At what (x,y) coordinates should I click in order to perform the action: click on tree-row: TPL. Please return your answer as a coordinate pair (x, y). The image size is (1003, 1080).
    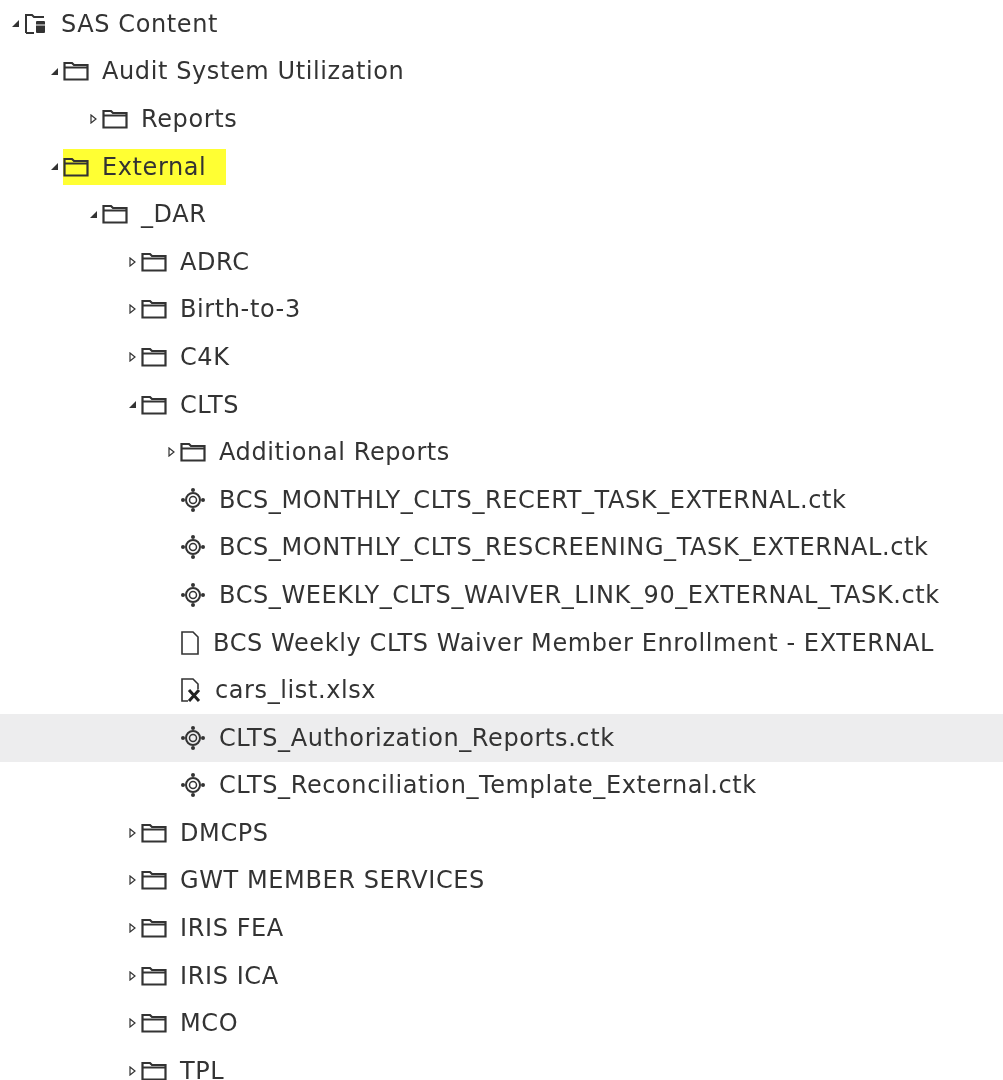
    Looking at the image, I should click on (501, 1063).